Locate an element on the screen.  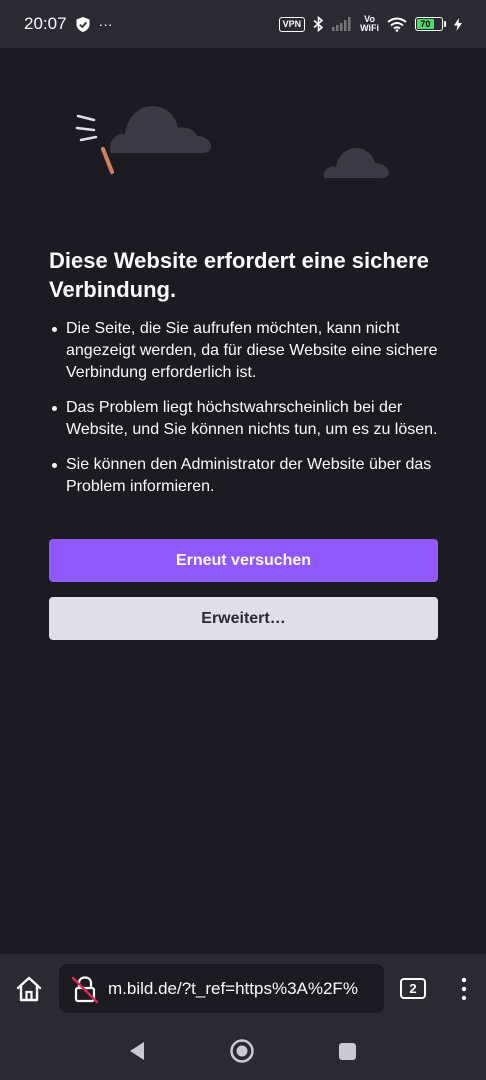
battery-indicator: 70 is located at coordinates (430, 24).